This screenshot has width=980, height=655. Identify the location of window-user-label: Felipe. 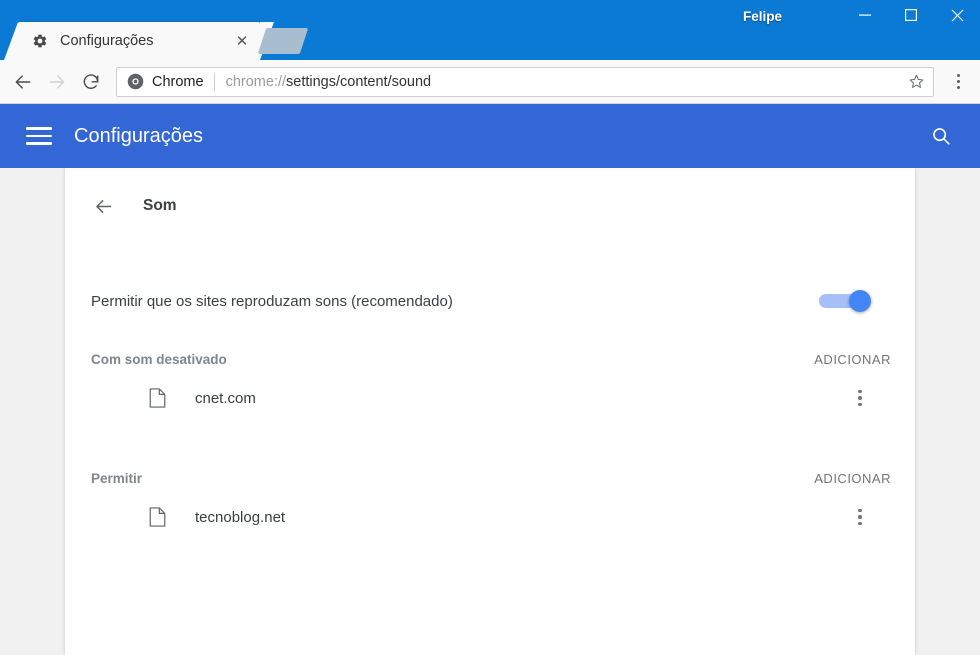
(762, 16).